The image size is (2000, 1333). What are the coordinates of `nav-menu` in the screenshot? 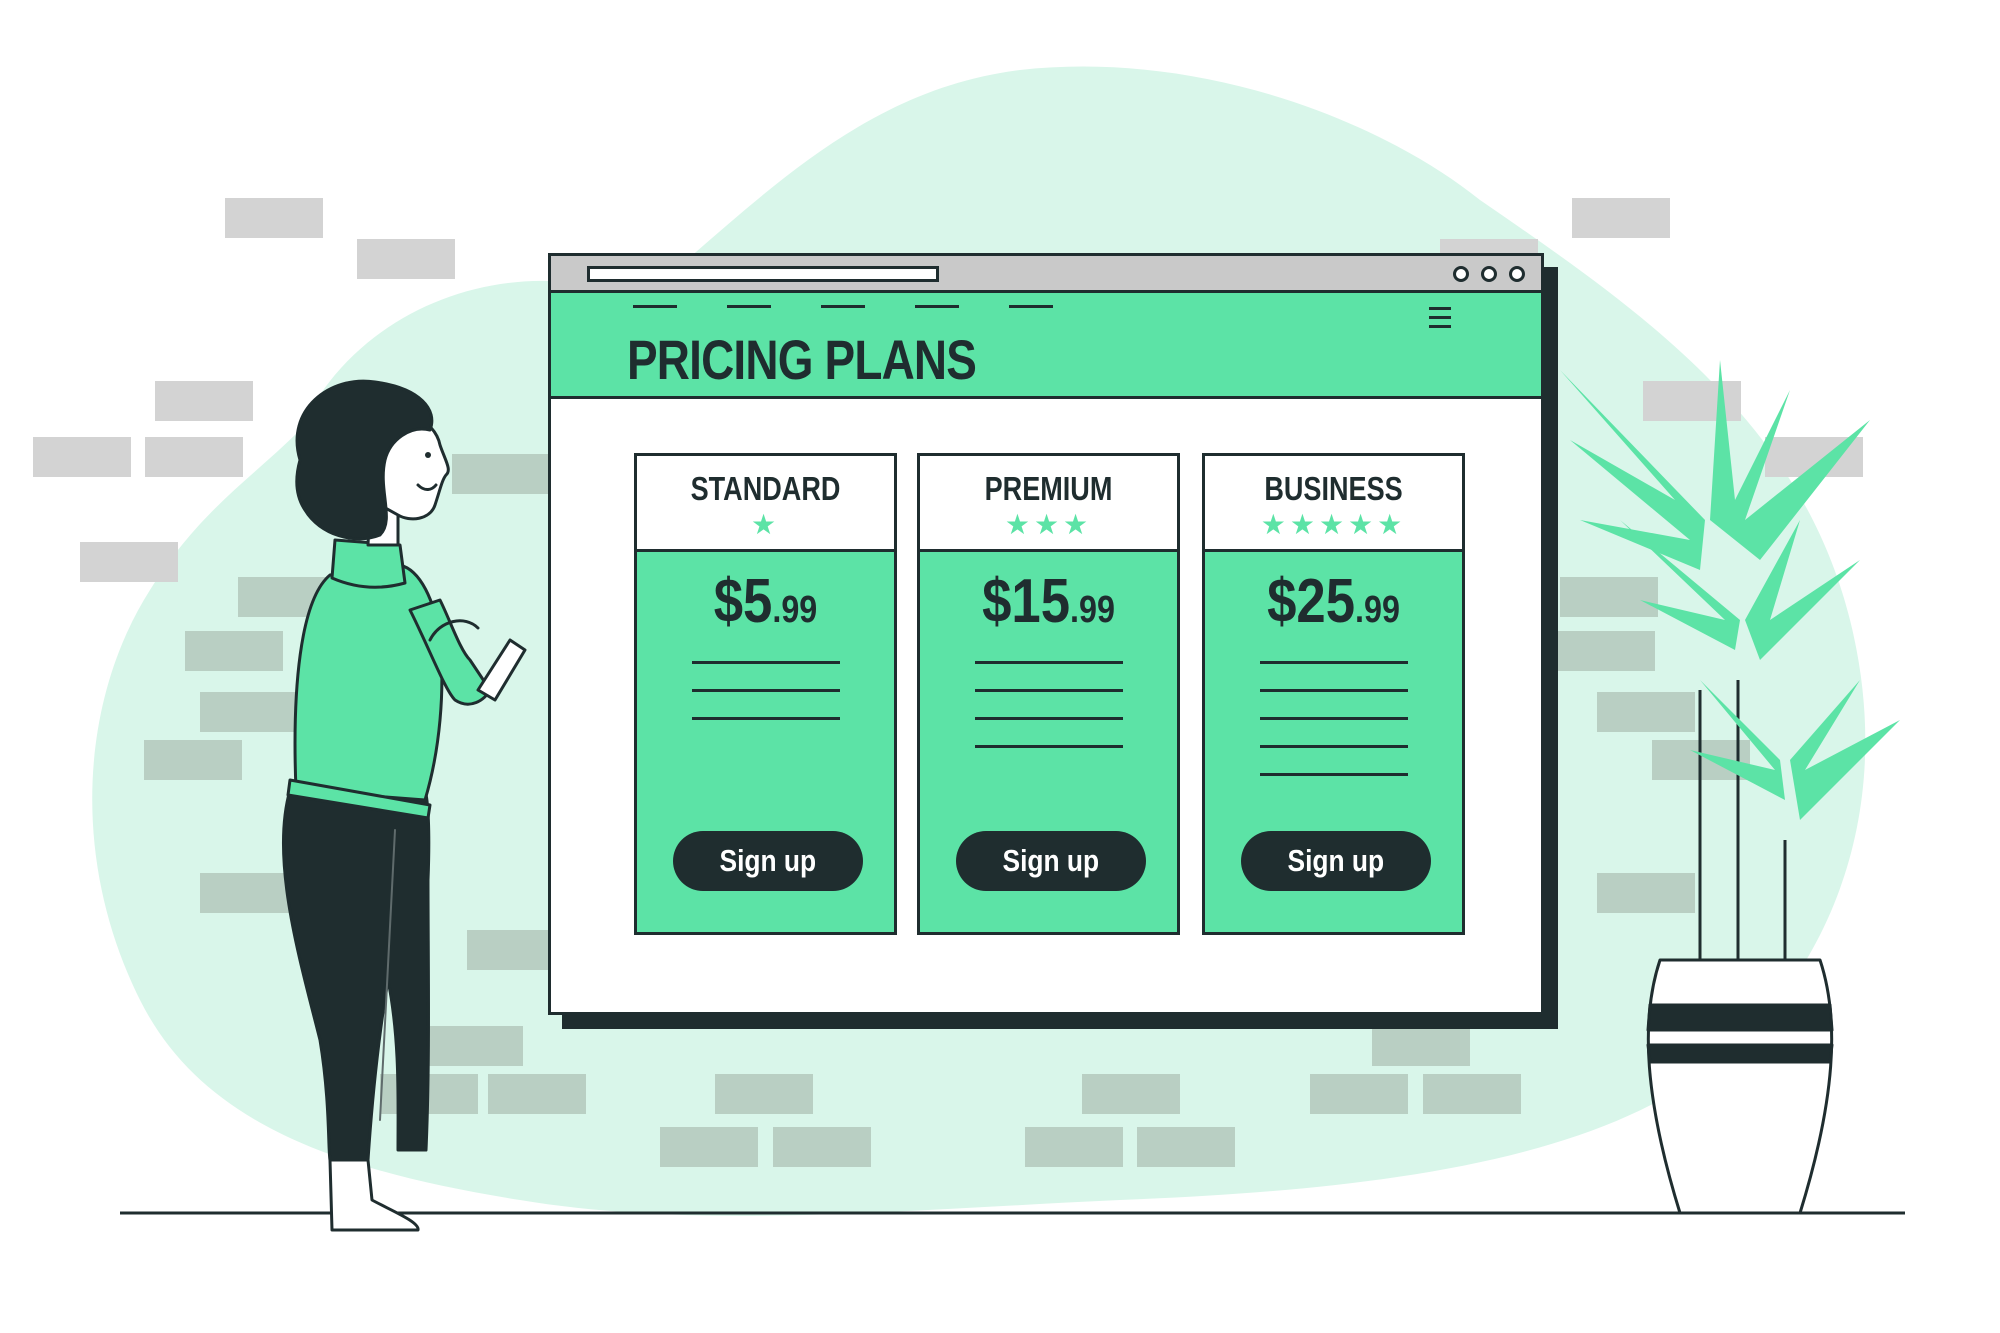 It's located at (843, 306).